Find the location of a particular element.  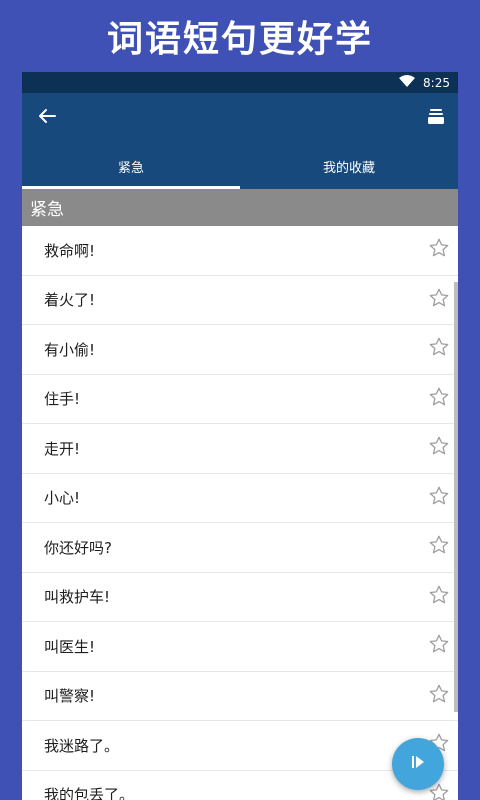

back-icon is located at coordinates (47, 118).